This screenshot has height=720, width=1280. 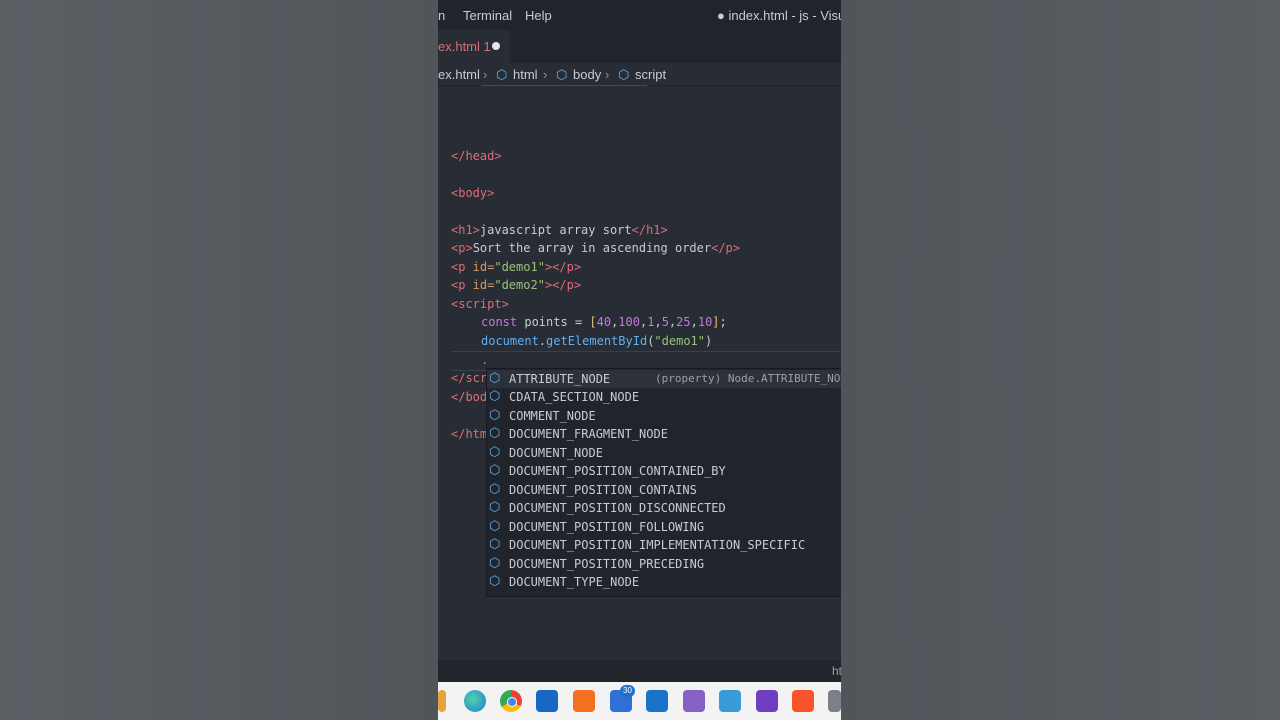 What do you see at coordinates (639, 671) in the screenshot?
I see `status-bar: ht` at bounding box center [639, 671].